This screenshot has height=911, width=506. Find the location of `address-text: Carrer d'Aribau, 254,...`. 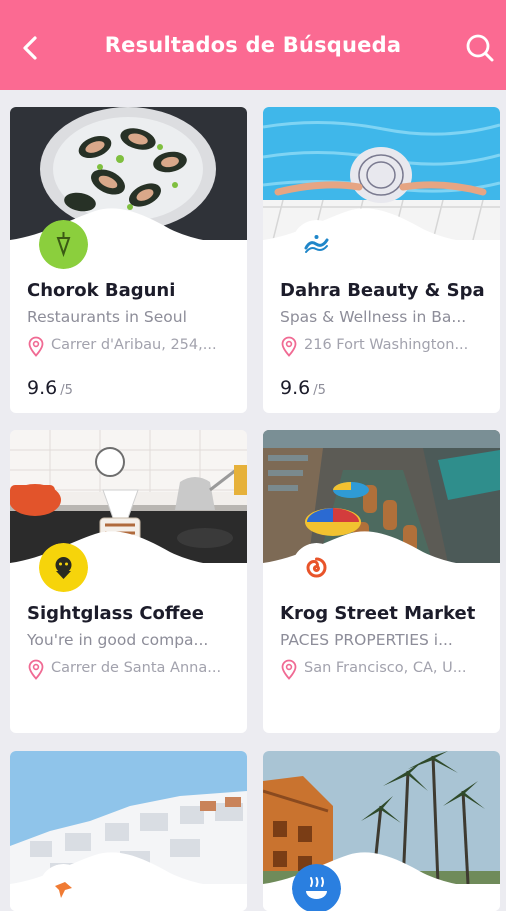

address-text: Carrer d'Aribau, 254,... is located at coordinates (134, 345).